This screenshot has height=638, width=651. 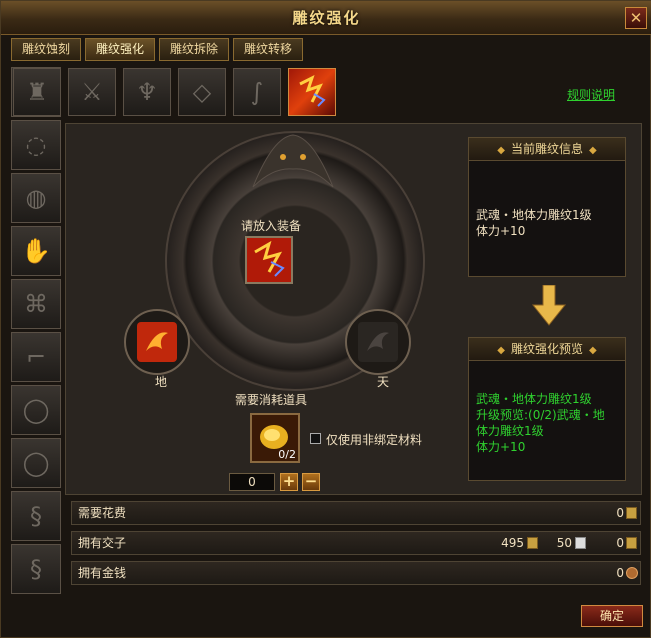 I want to click on ring-slot-2: ◯, so click(x=36, y=463).